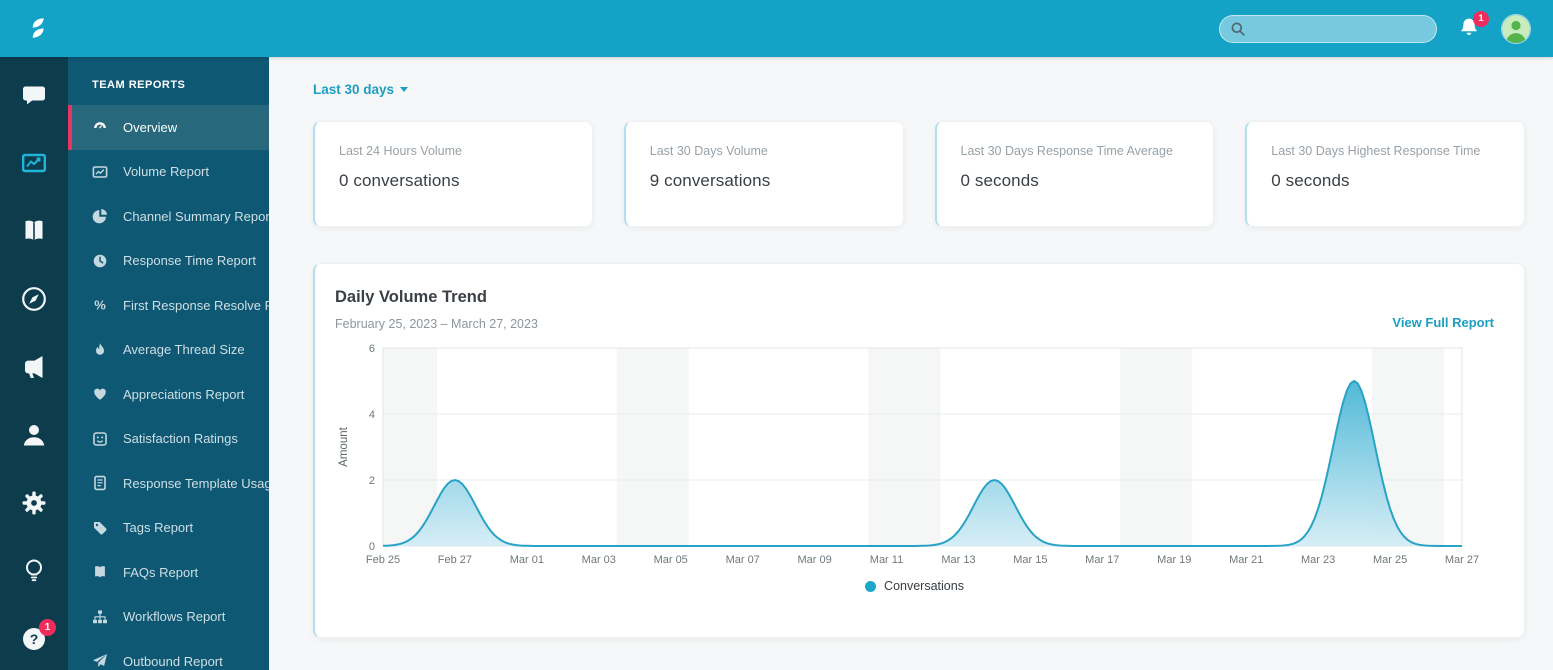 This screenshot has height=670, width=1553. What do you see at coordinates (958, 560) in the screenshot?
I see `svg-text: Mar 13` at bounding box center [958, 560].